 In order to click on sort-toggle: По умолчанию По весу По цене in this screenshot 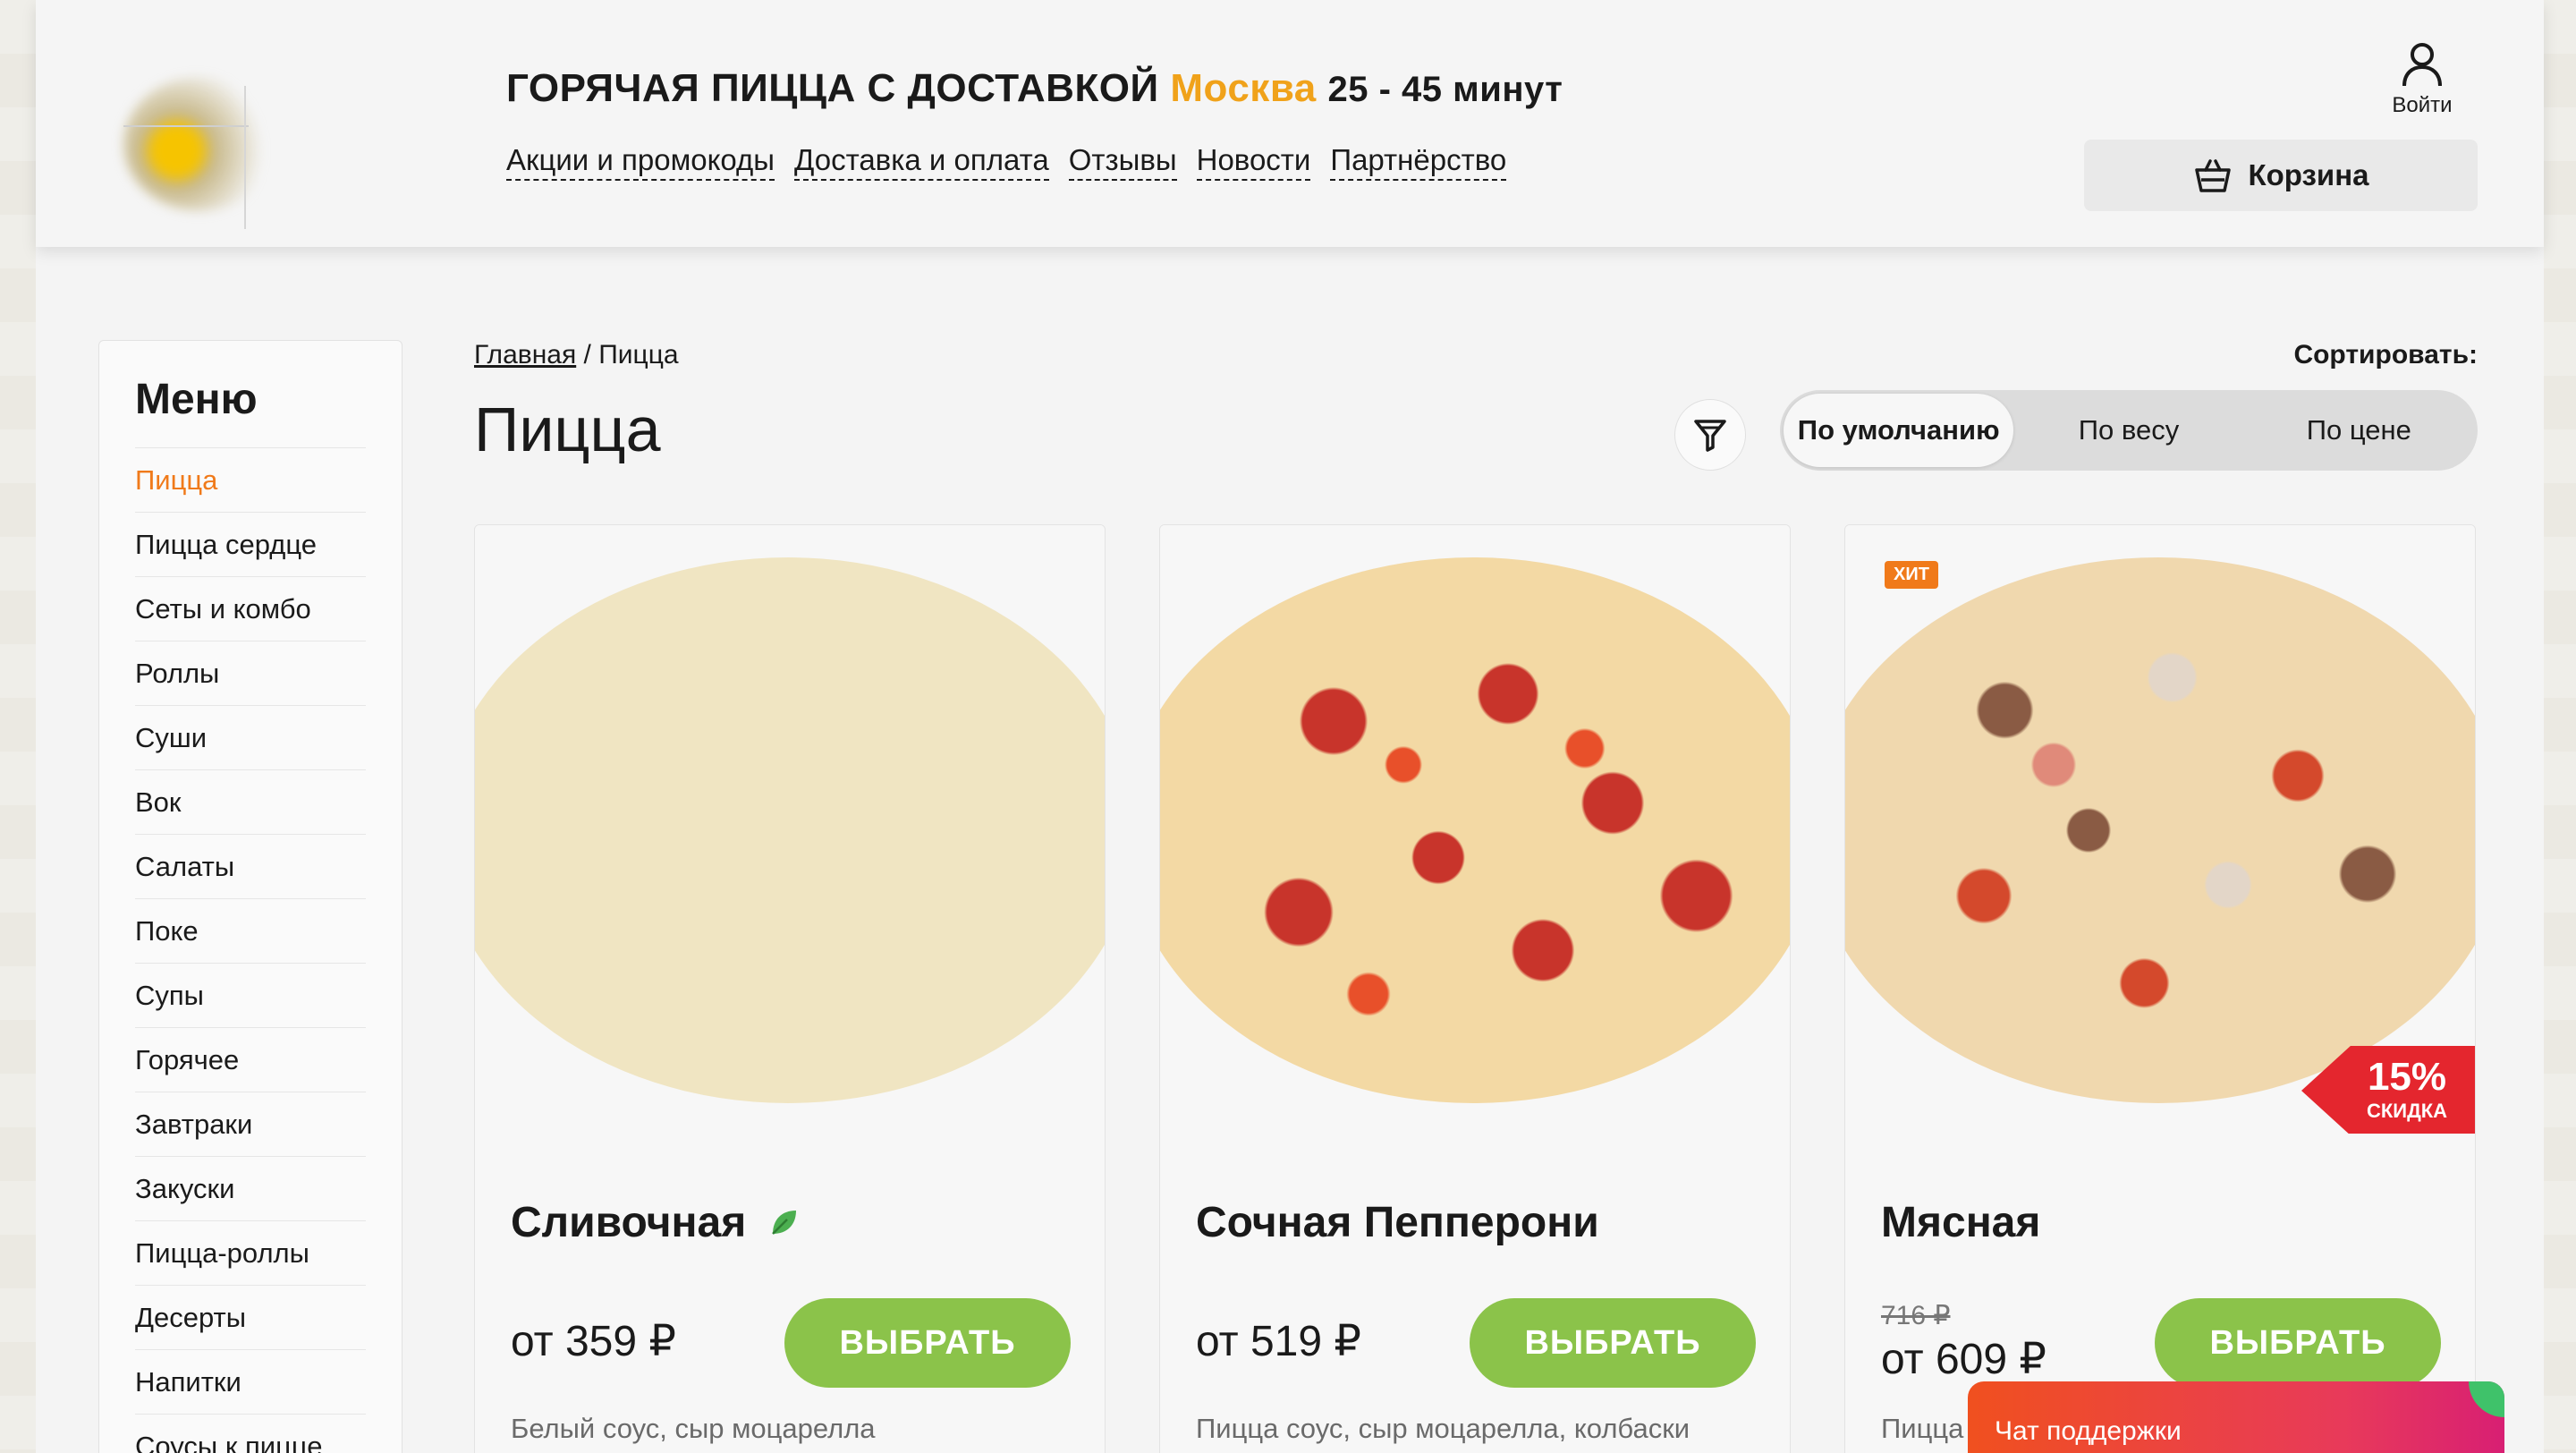, I will do `click(2129, 430)`.